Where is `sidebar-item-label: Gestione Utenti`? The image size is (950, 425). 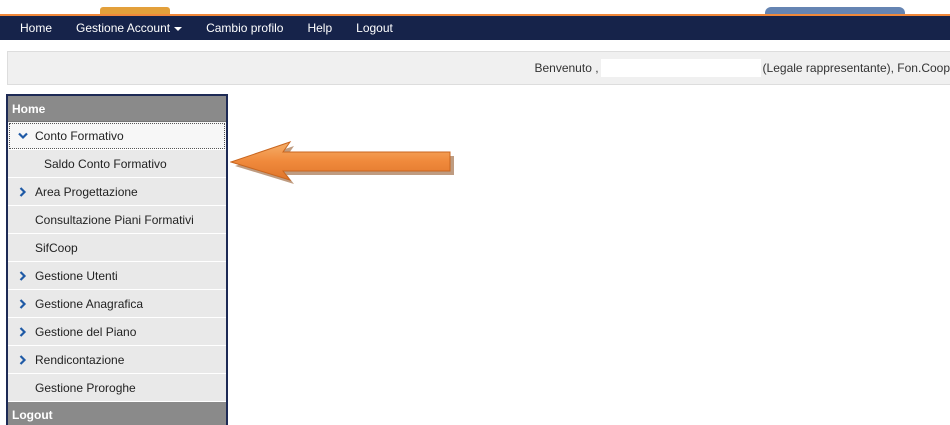
sidebar-item-label: Gestione Utenti is located at coordinates (76, 275).